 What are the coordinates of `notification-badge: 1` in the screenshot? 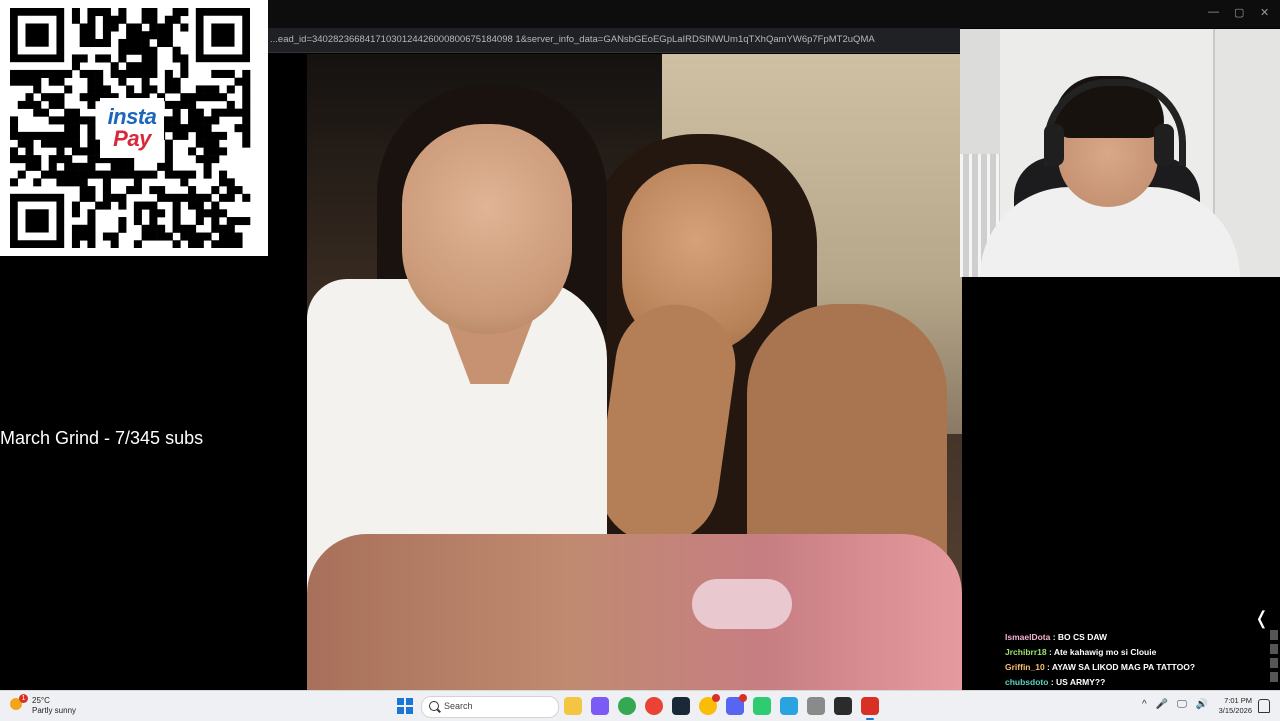 It's located at (23, 698).